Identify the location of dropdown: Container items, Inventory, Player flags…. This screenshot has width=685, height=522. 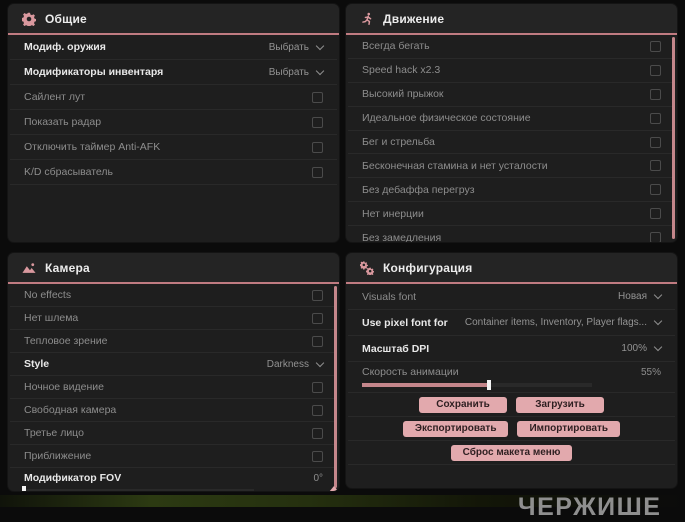
(563, 322).